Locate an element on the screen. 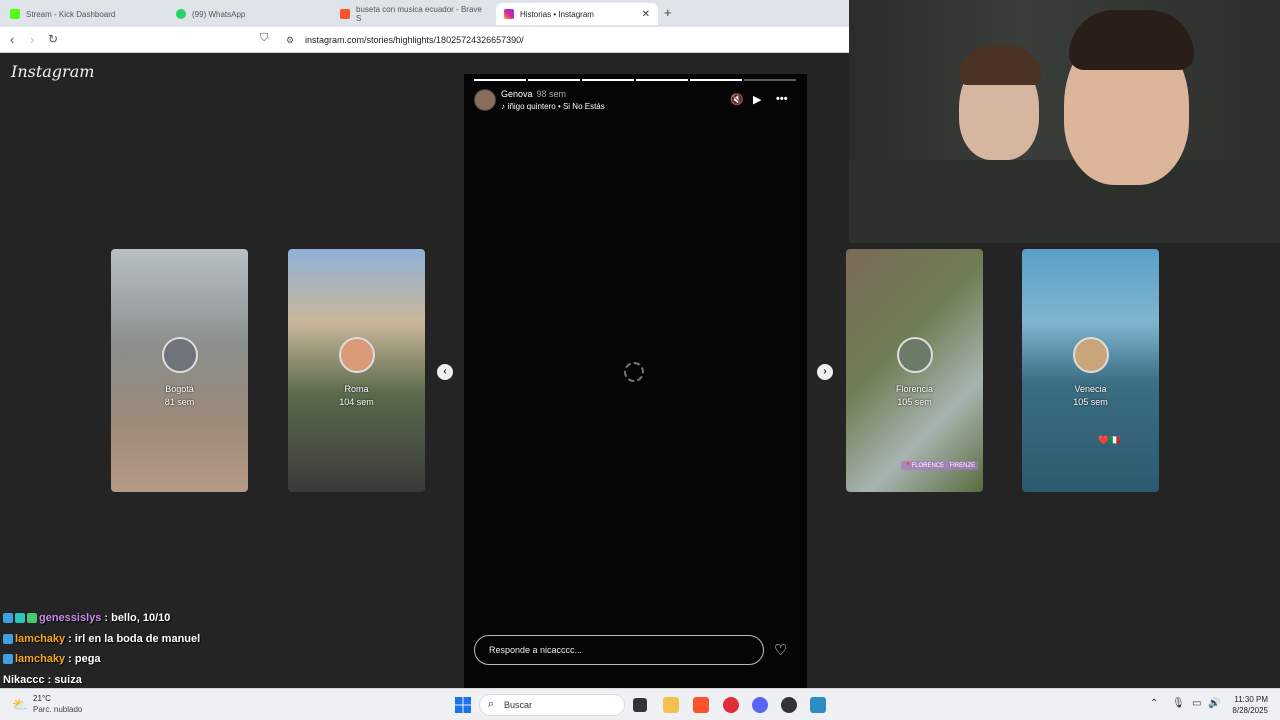 The width and height of the screenshot is (1280, 720). system-clock: 11:30 PM 8/28/2025 is located at coordinates (1247, 705).